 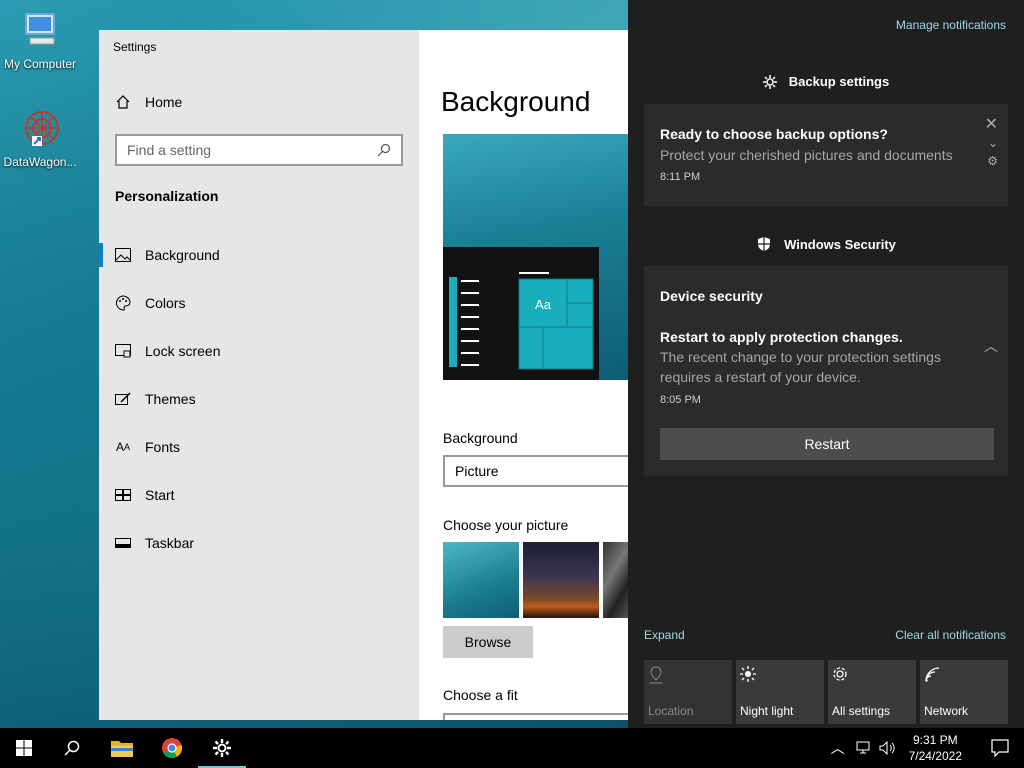 What do you see at coordinates (888, 748) in the screenshot?
I see `volume-icon` at bounding box center [888, 748].